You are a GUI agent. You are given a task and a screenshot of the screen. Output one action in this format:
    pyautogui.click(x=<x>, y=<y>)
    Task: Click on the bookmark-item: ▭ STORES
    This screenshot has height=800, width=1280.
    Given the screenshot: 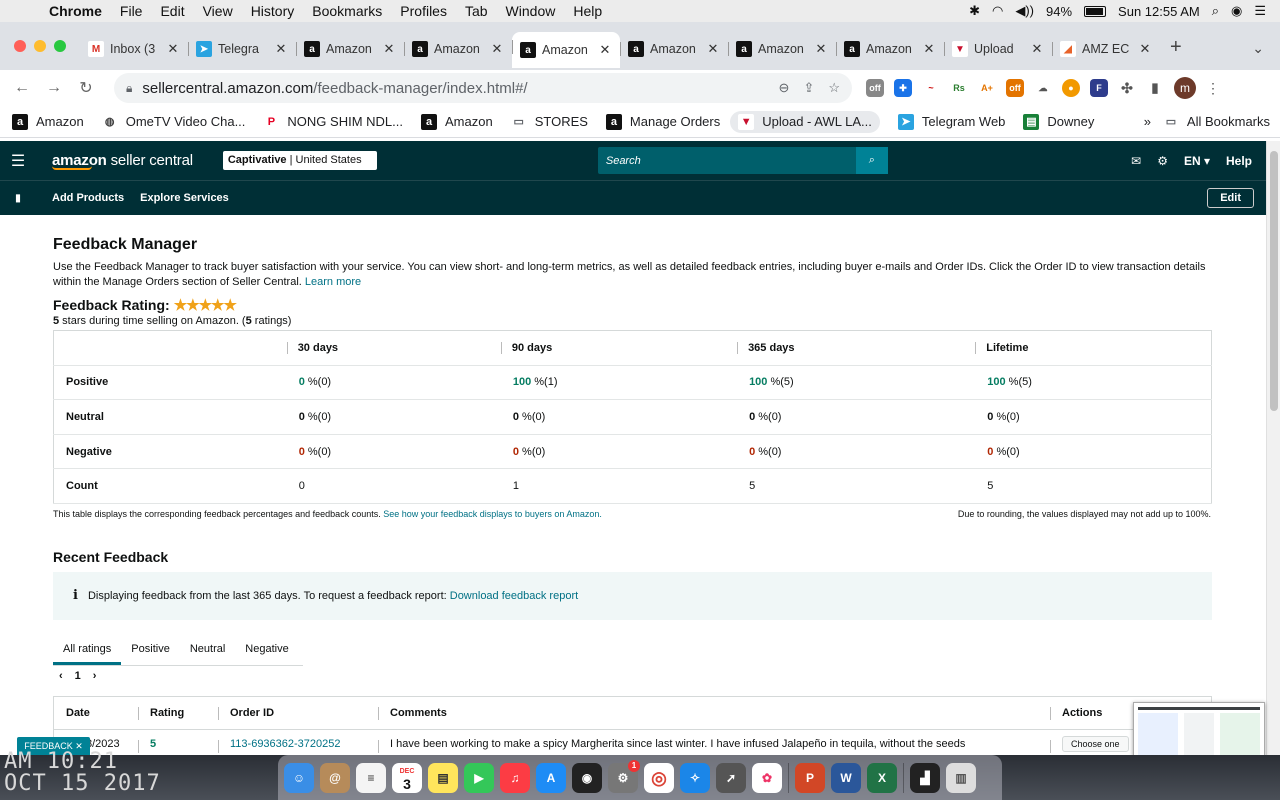 What is the action you would take?
    pyautogui.click(x=549, y=122)
    